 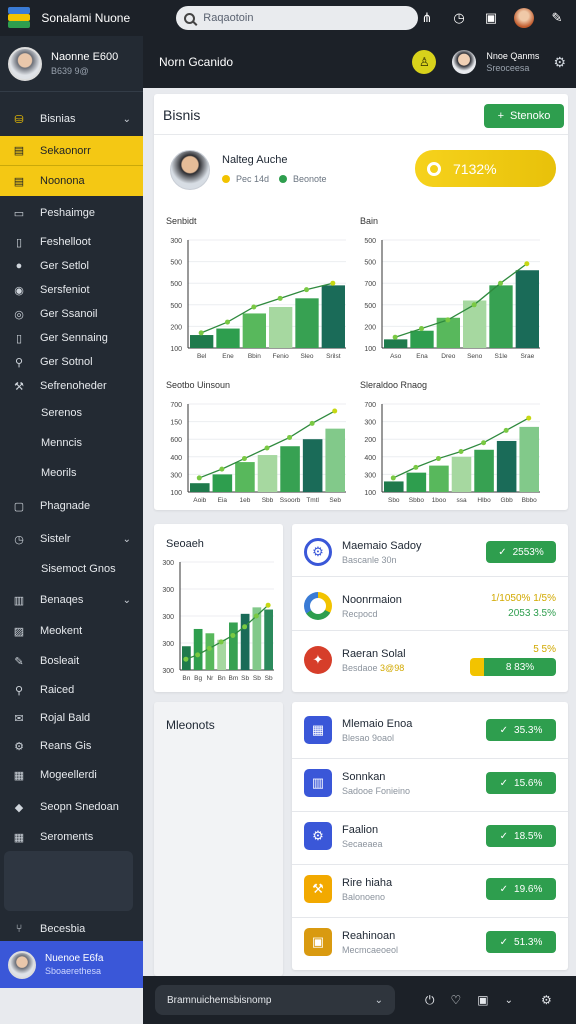 What do you see at coordinates (71, 661) in the screenshot?
I see `sidebar-item-19: ✎ Bosleait` at bounding box center [71, 661].